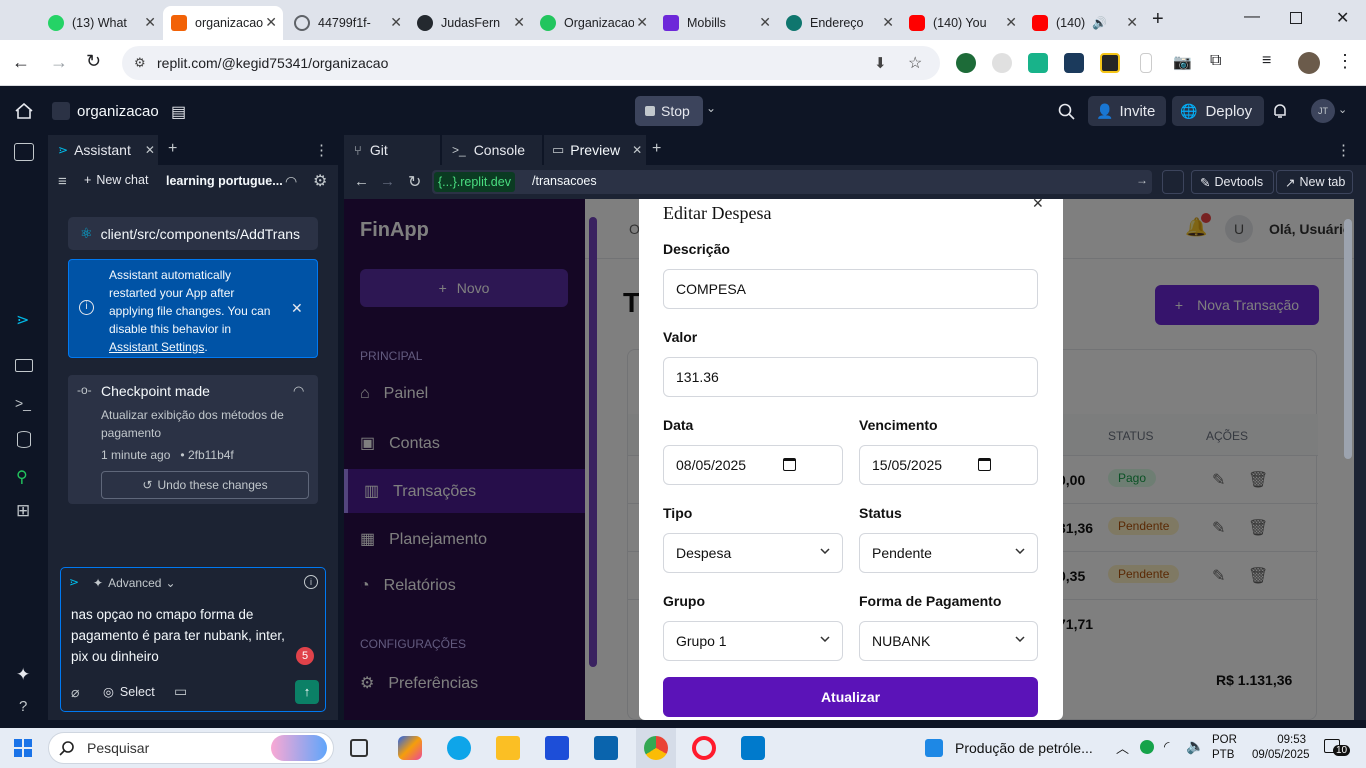 This screenshot has width=1366, height=768. What do you see at coordinates (414, 182) in the screenshot?
I see `reload-icon: ↻` at bounding box center [414, 182].